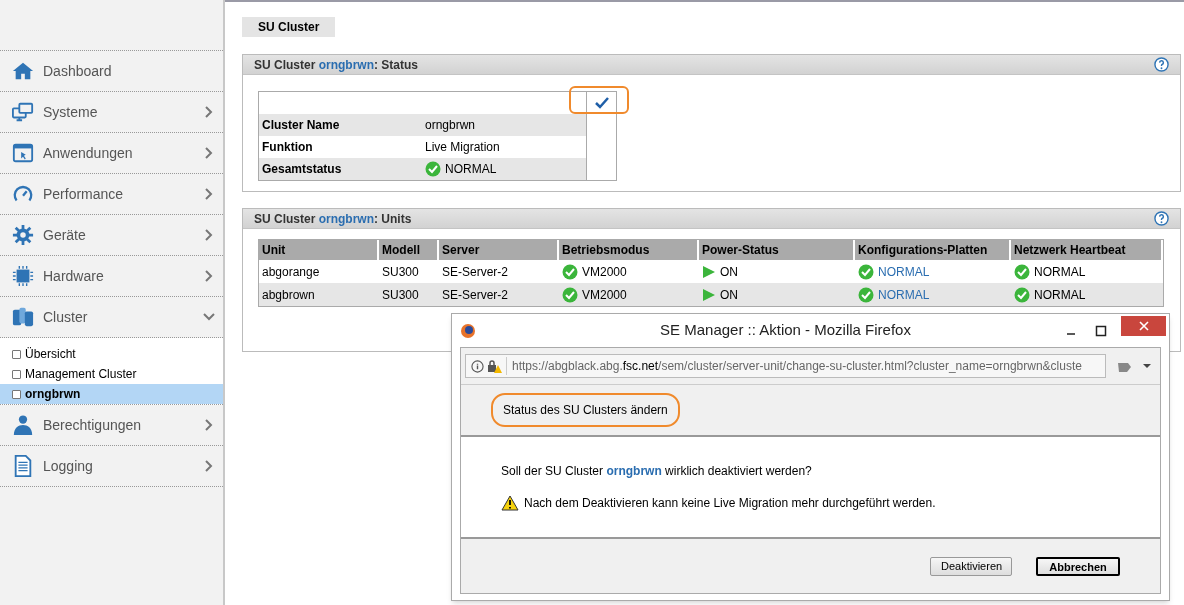  I want to click on document-icon, so click(23, 466).